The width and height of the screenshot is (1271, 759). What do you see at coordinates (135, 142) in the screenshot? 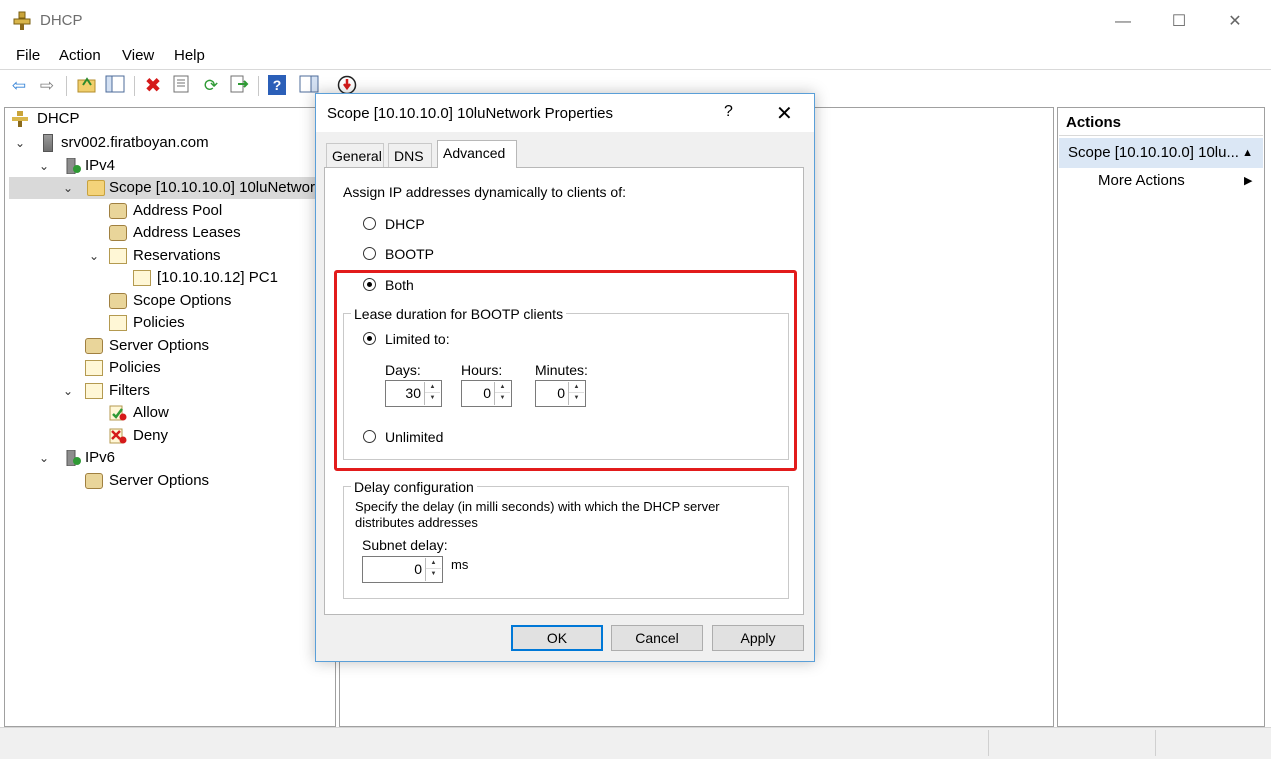
I see `tree-label: srv002.firatboyan.com` at bounding box center [135, 142].